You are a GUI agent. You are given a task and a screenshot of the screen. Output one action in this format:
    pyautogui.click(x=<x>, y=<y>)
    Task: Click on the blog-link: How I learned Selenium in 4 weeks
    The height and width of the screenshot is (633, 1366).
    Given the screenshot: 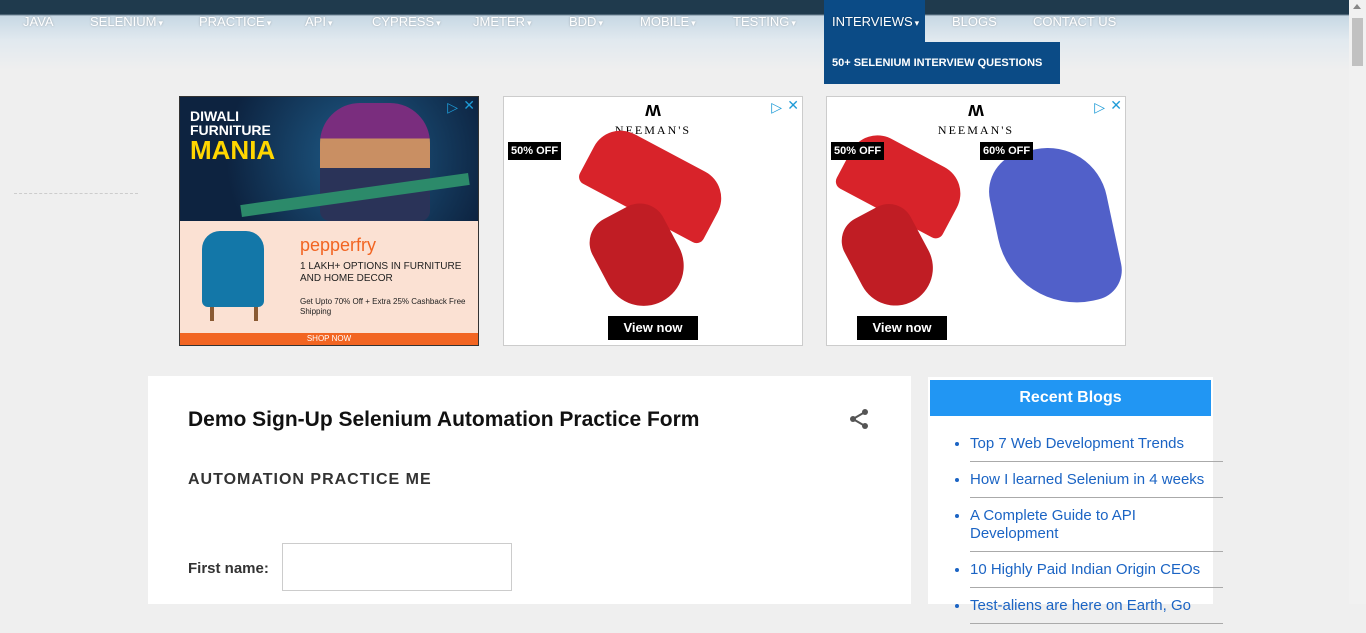 What is the action you would take?
    pyautogui.click(x=1087, y=479)
    